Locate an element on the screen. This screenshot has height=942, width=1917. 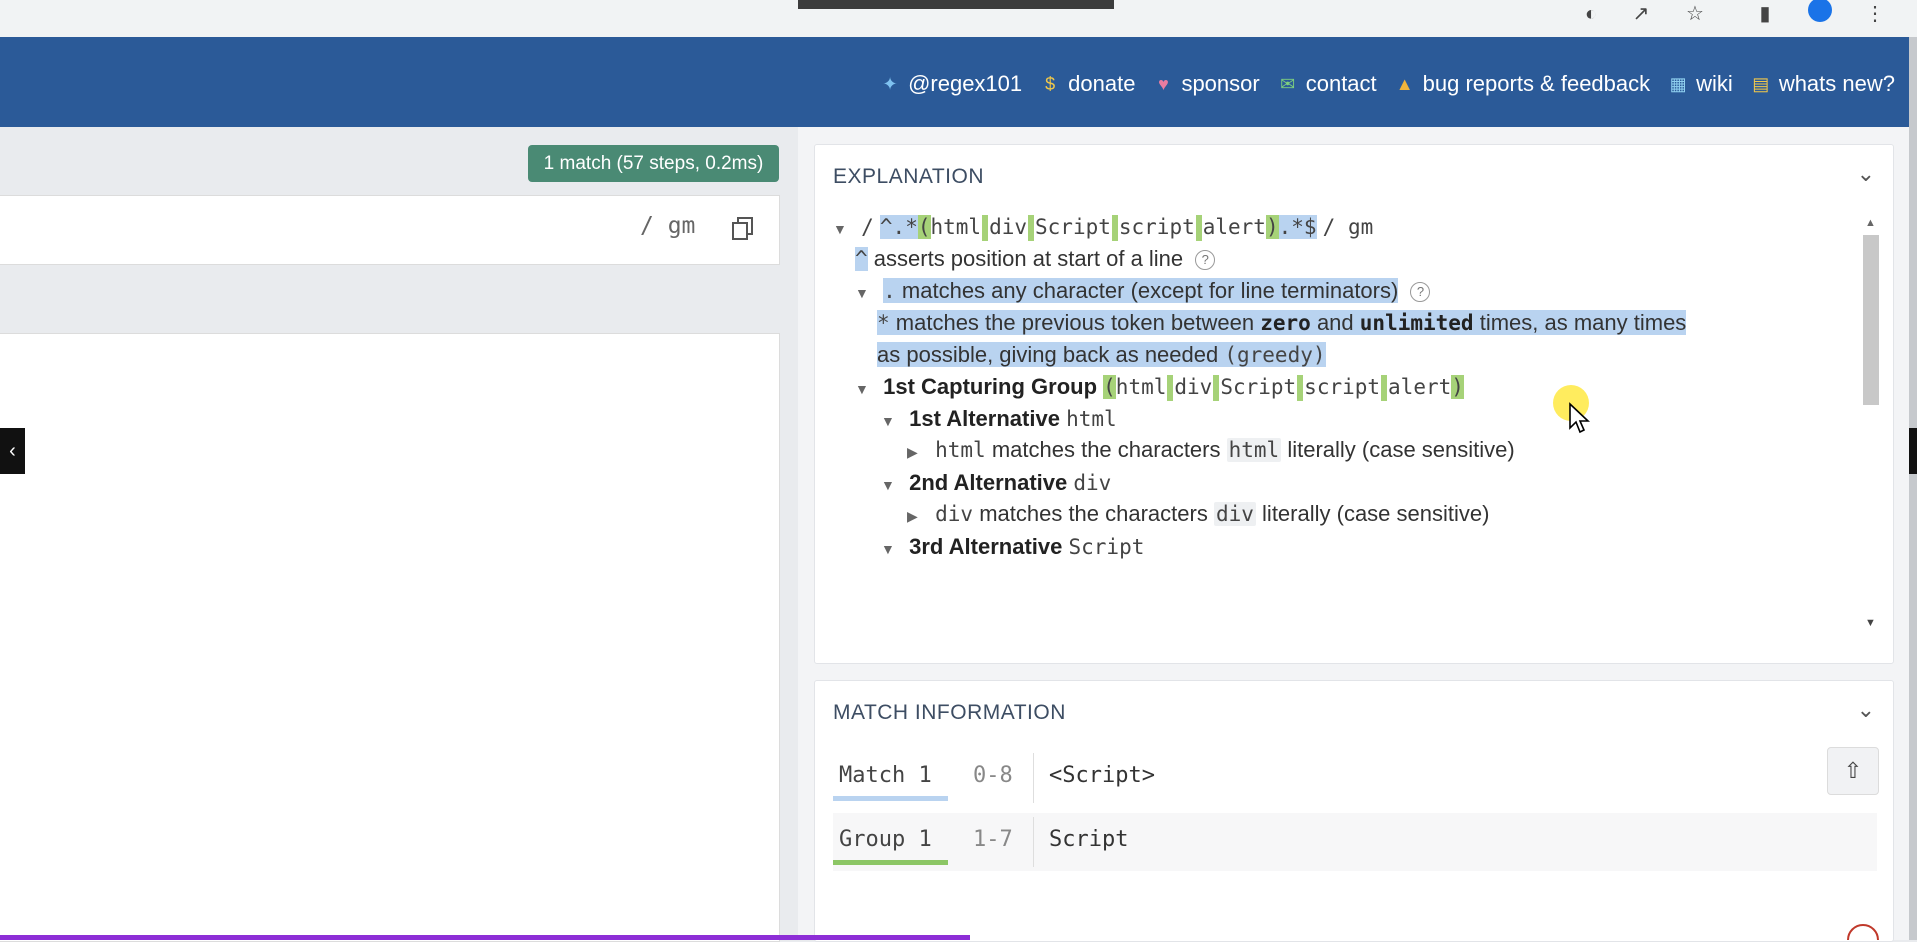
divider is located at coordinates (1033, 842).